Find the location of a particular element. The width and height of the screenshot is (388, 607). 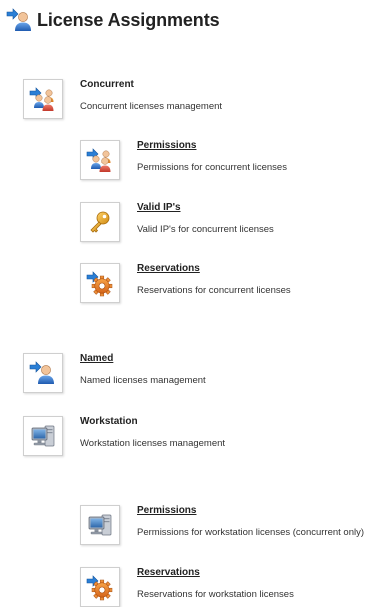

workstation-reservations-icon-button is located at coordinates (100, 587).